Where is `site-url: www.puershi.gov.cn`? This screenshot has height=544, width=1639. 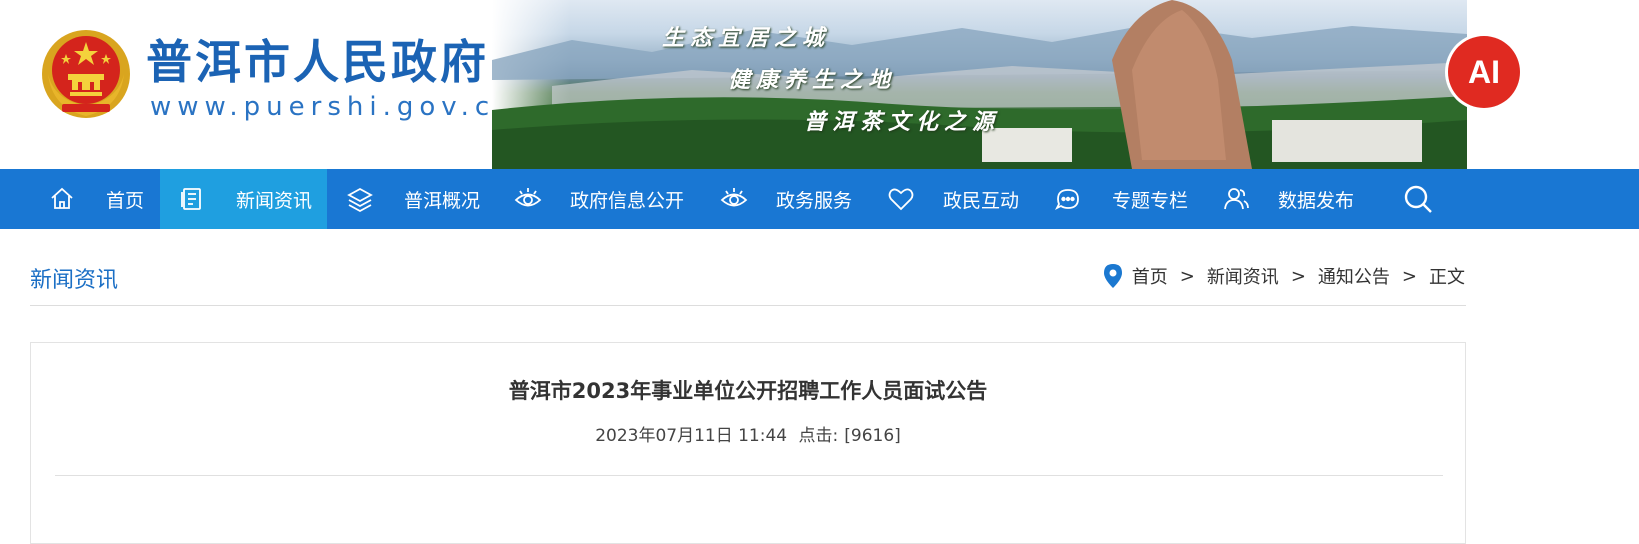 site-url: www.puershi.gov.cn is located at coordinates (334, 107).